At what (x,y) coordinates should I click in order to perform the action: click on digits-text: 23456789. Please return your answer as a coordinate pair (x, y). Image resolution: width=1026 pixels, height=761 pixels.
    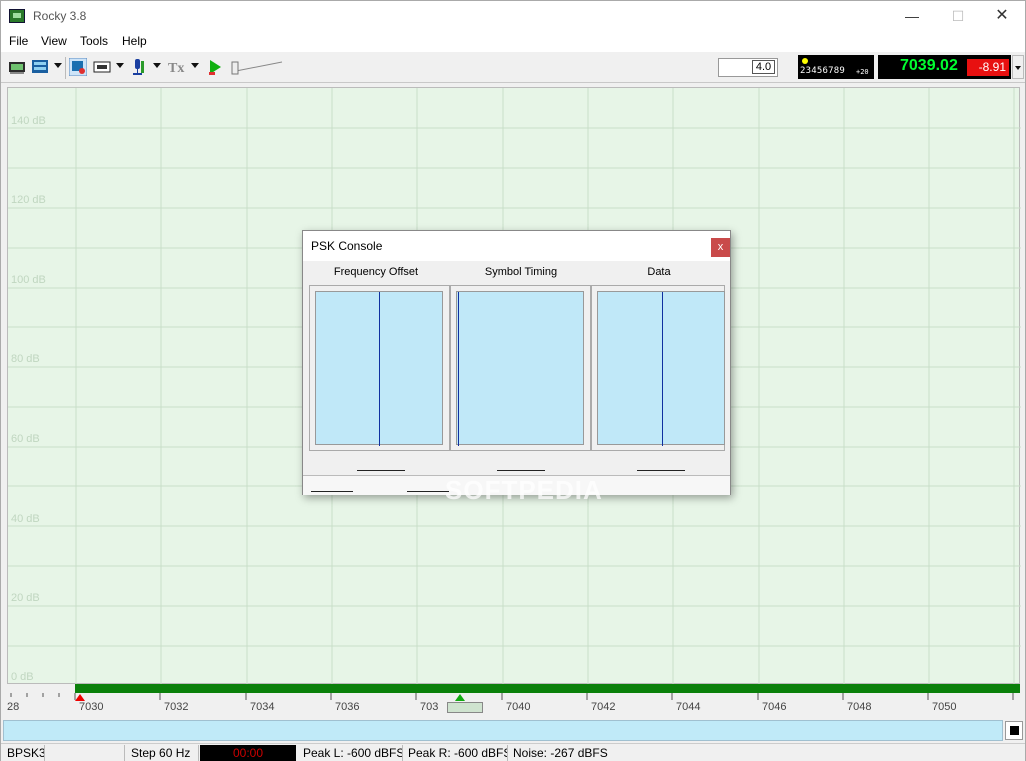
    Looking at the image, I should click on (822, 71).